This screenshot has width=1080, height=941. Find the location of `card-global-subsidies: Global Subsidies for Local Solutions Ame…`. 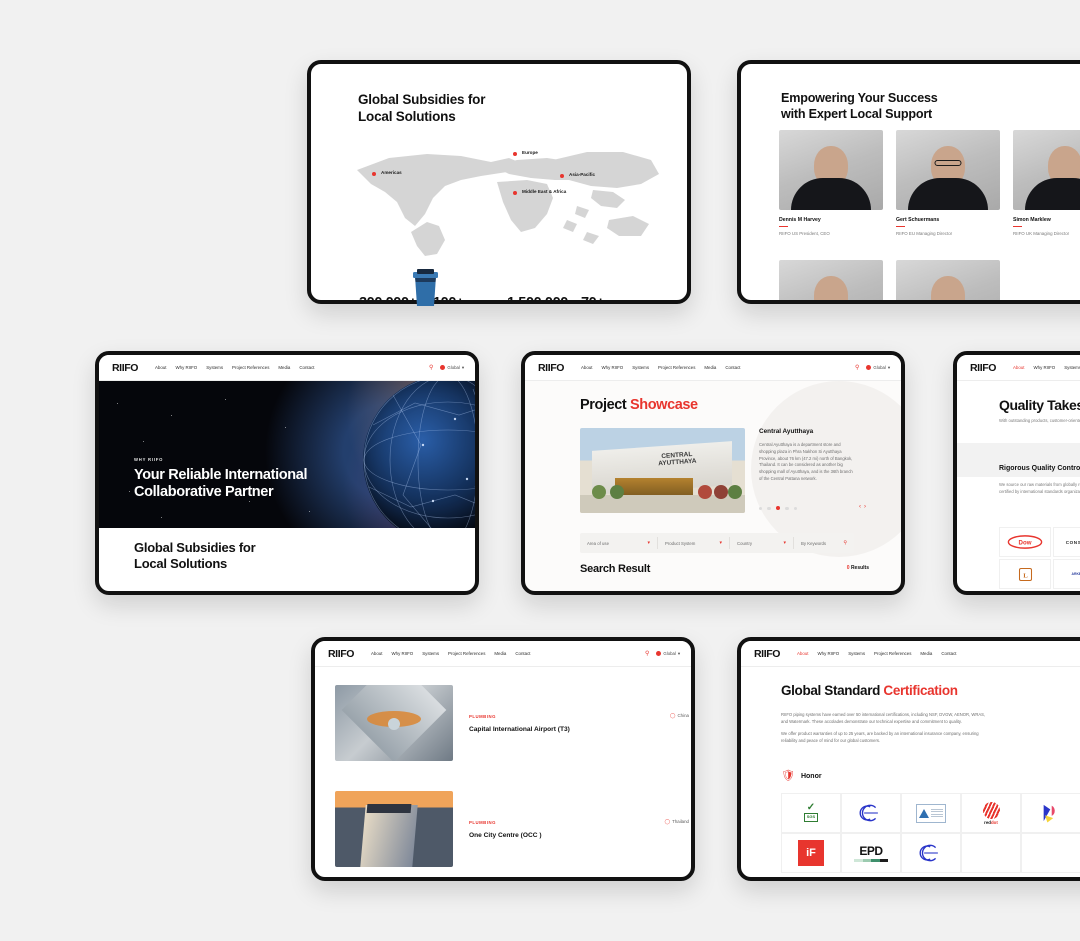

card-global-subsidies: Global Subsidies for Local Solutions Ame… is located at coordinates (499, 182).